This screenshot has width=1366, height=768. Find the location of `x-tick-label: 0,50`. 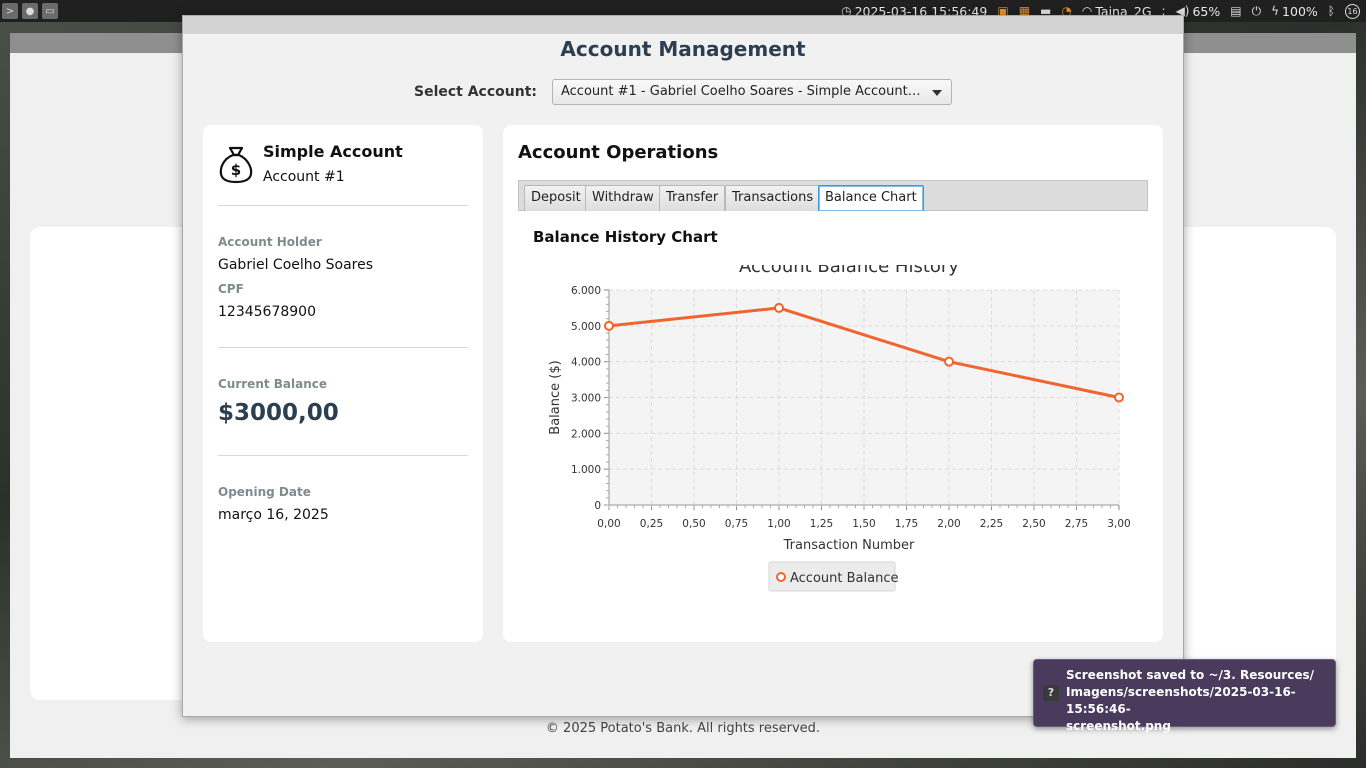

x-tick-label: 0,50 is located at coordinates (693, 524).